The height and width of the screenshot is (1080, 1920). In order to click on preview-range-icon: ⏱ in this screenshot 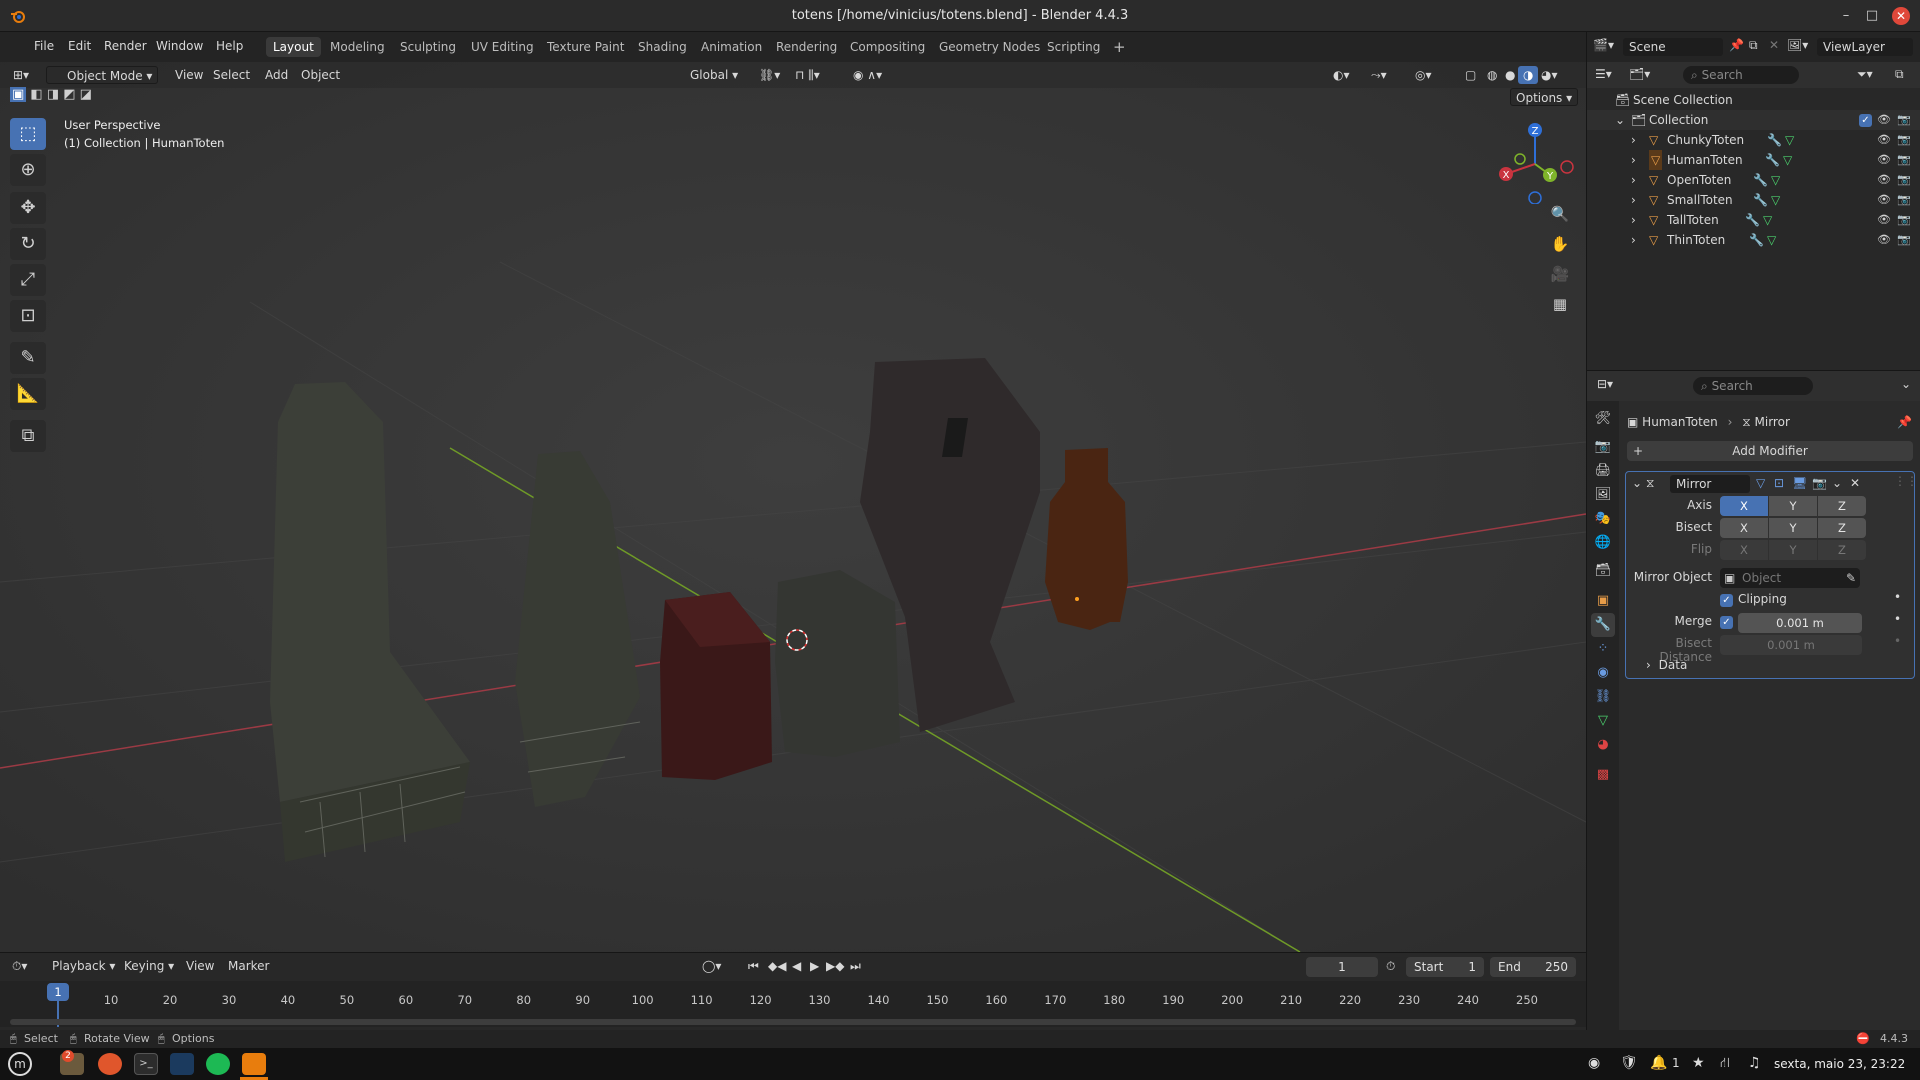, I will do `click(1390, 966)`.